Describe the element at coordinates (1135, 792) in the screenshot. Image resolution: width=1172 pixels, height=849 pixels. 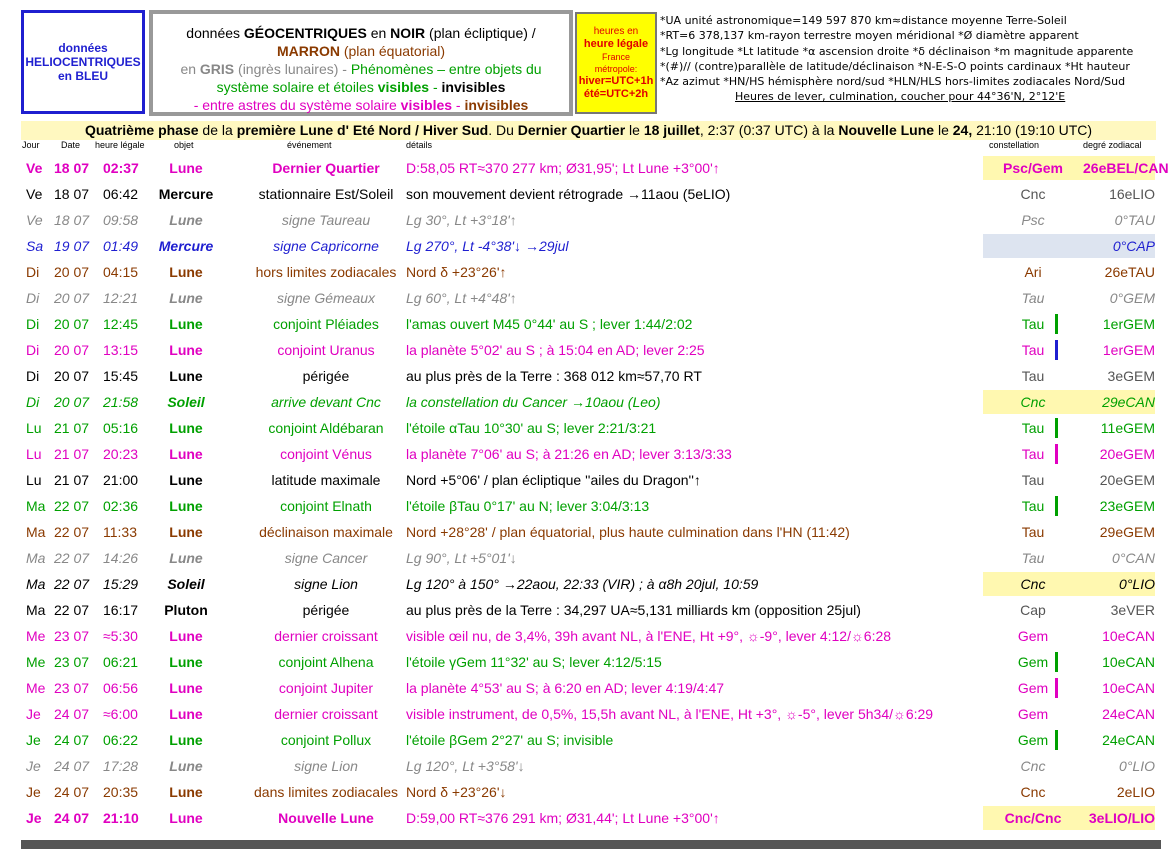
I see `cell-degree: 2eLIO` at that location.